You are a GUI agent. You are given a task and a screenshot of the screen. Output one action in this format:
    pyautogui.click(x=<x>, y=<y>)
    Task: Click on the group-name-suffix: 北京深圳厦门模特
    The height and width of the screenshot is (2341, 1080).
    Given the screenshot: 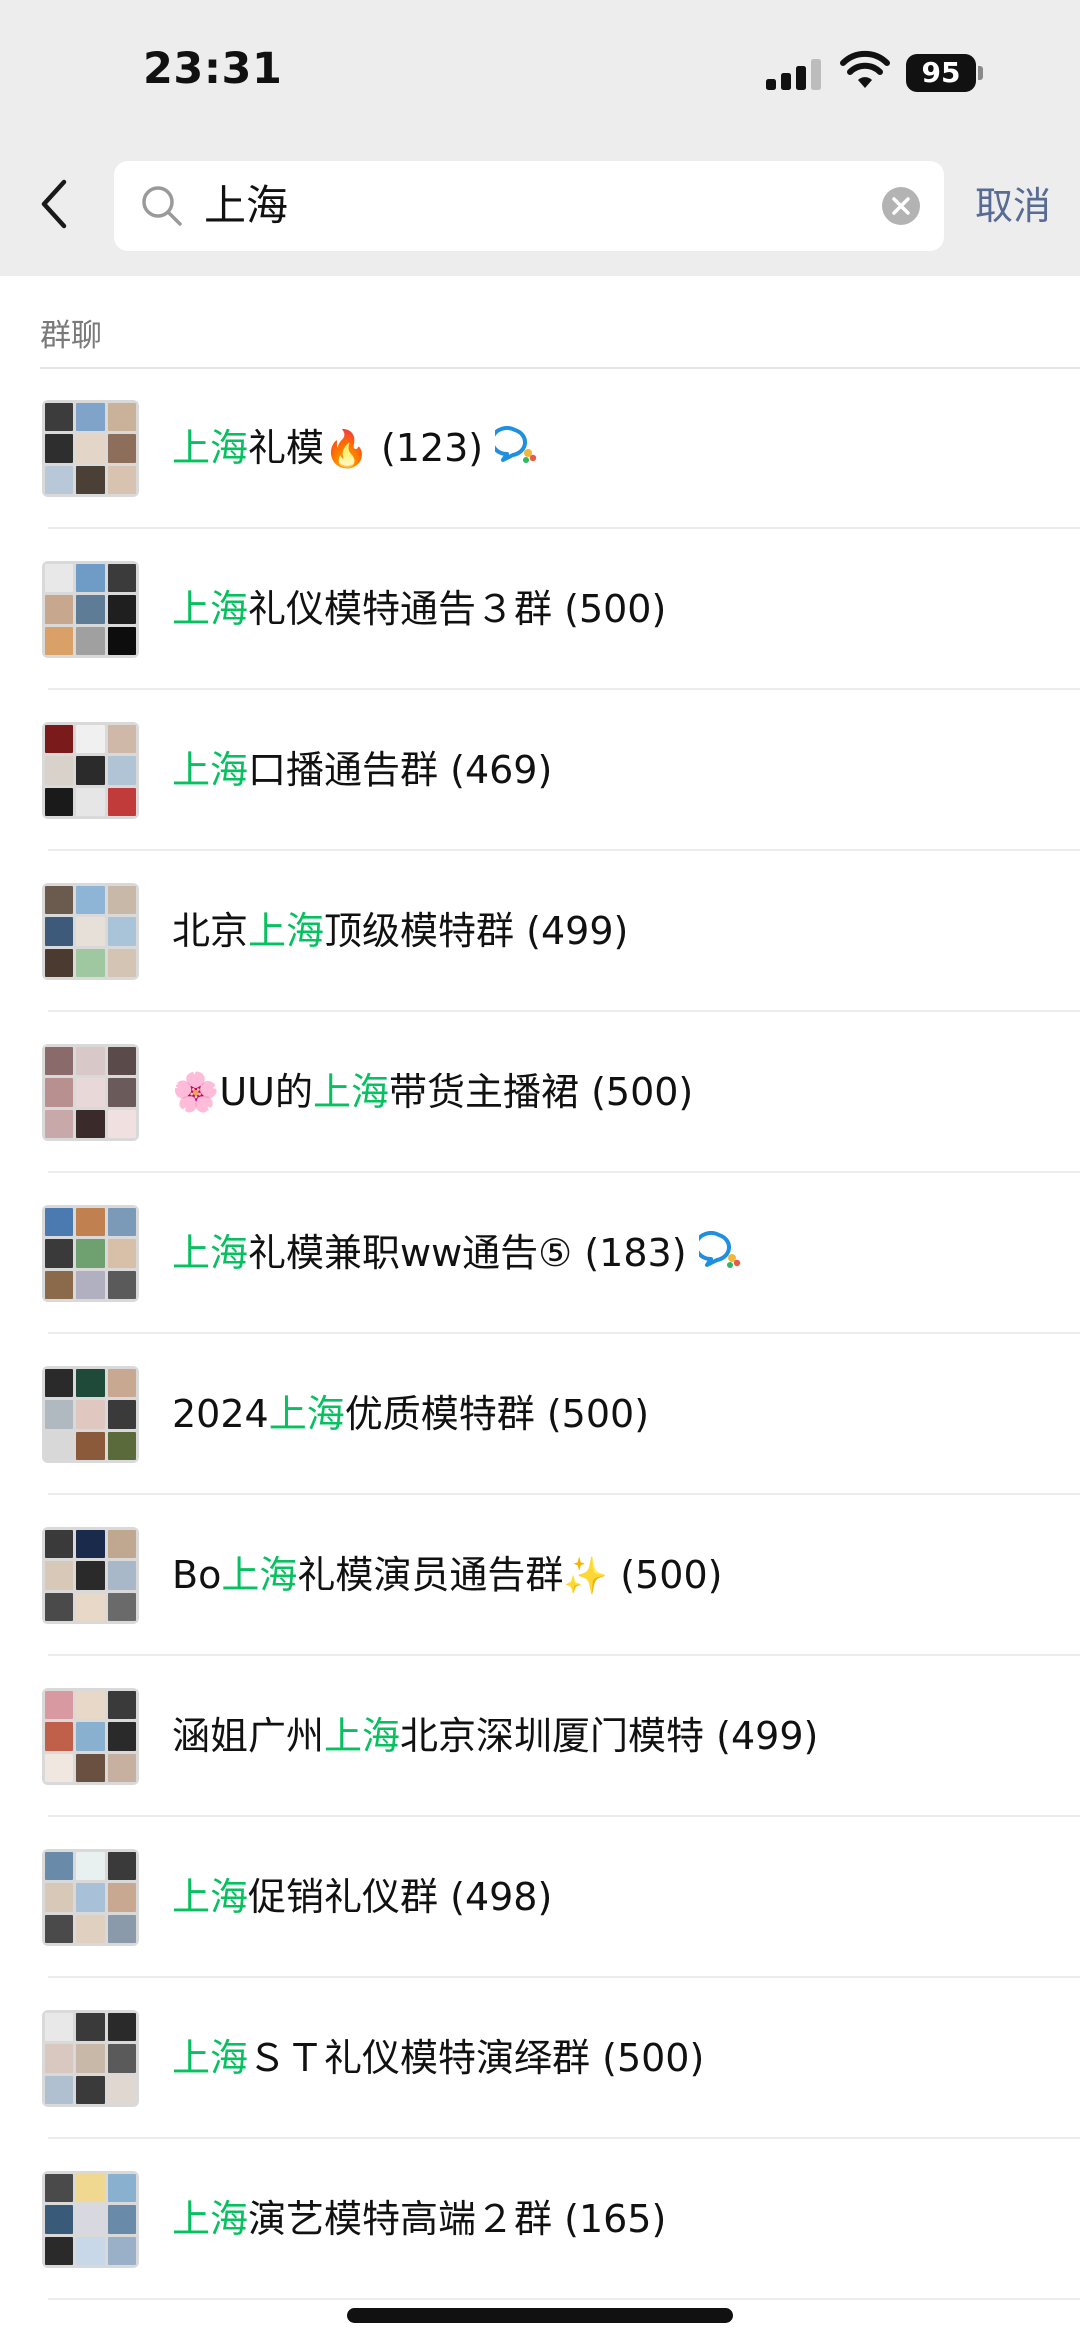 What is the action you would take?
    pyautogui.click(x=552, y=1736)
    